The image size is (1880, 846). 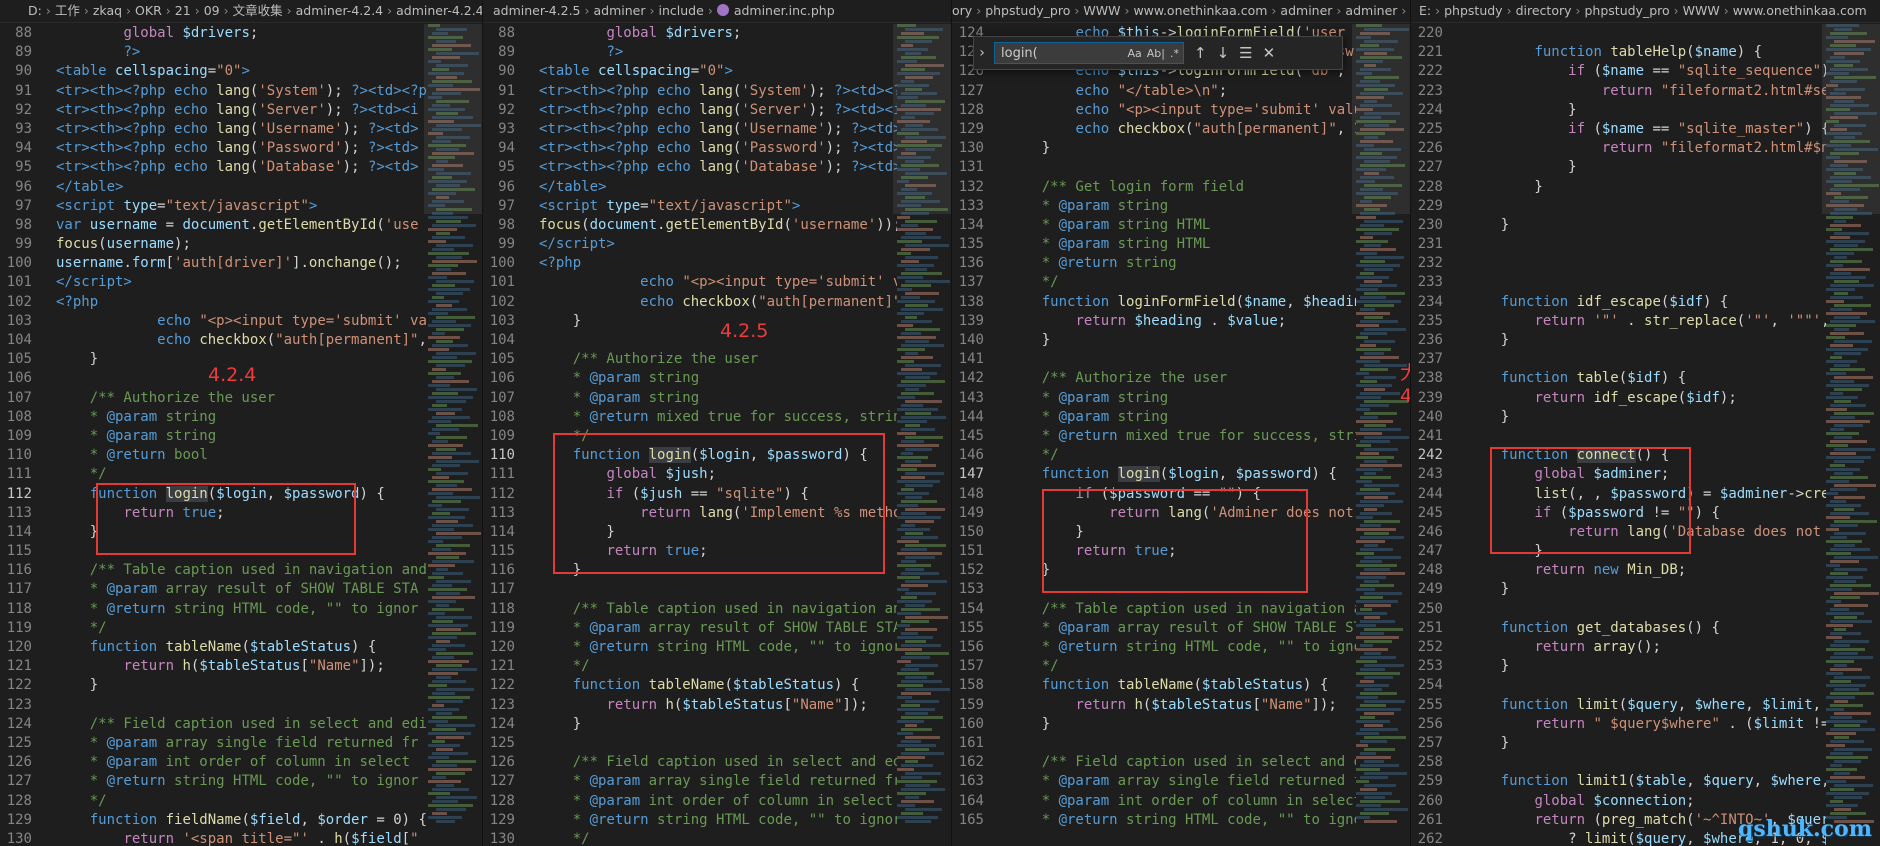 I want to click on line-number: 242, so click(x=1439, y=455).